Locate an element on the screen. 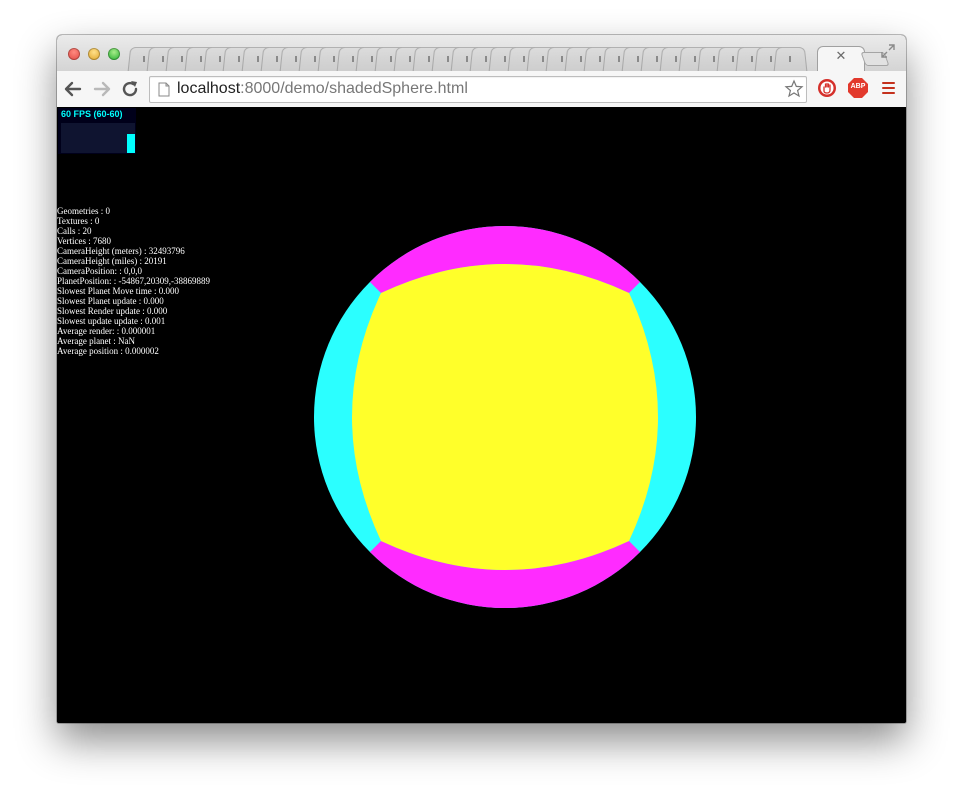  bookmark-star-icon is located at coordinates (794, 89).